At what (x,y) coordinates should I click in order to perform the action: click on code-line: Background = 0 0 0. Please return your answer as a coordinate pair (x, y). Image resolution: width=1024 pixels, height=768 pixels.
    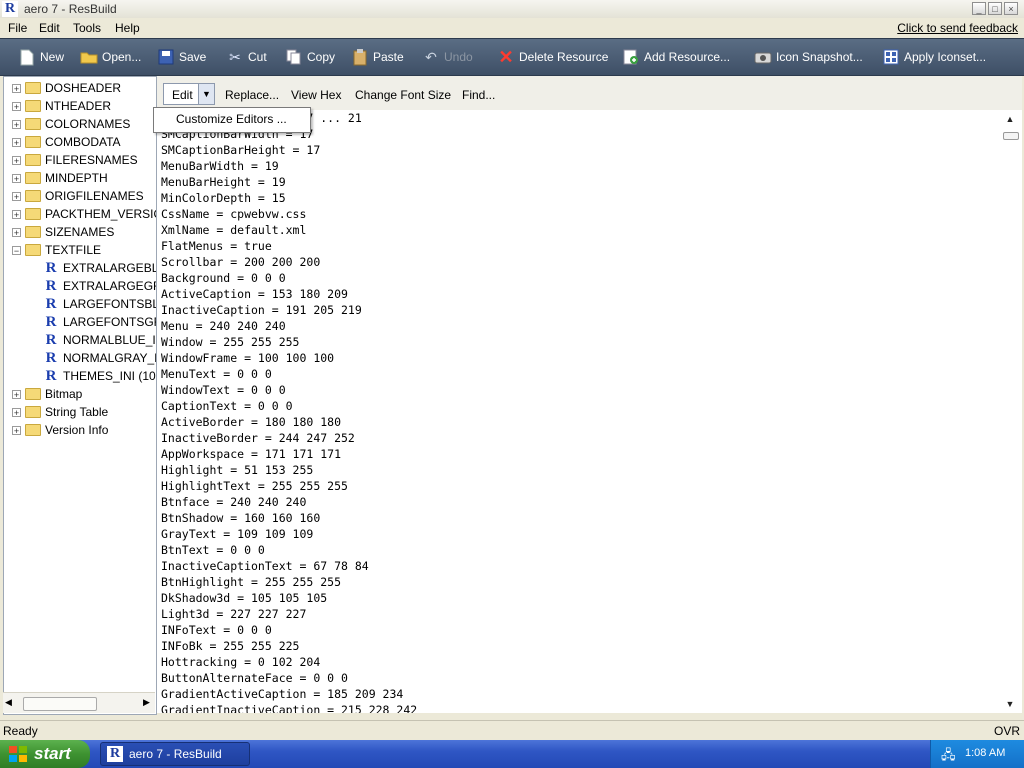
    Looking at the image, I should click on (289, 278).